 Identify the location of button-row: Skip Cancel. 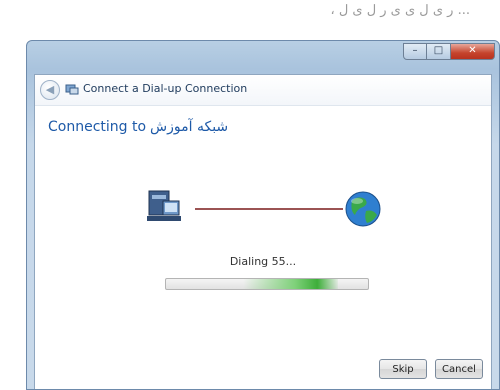
(431, 369).